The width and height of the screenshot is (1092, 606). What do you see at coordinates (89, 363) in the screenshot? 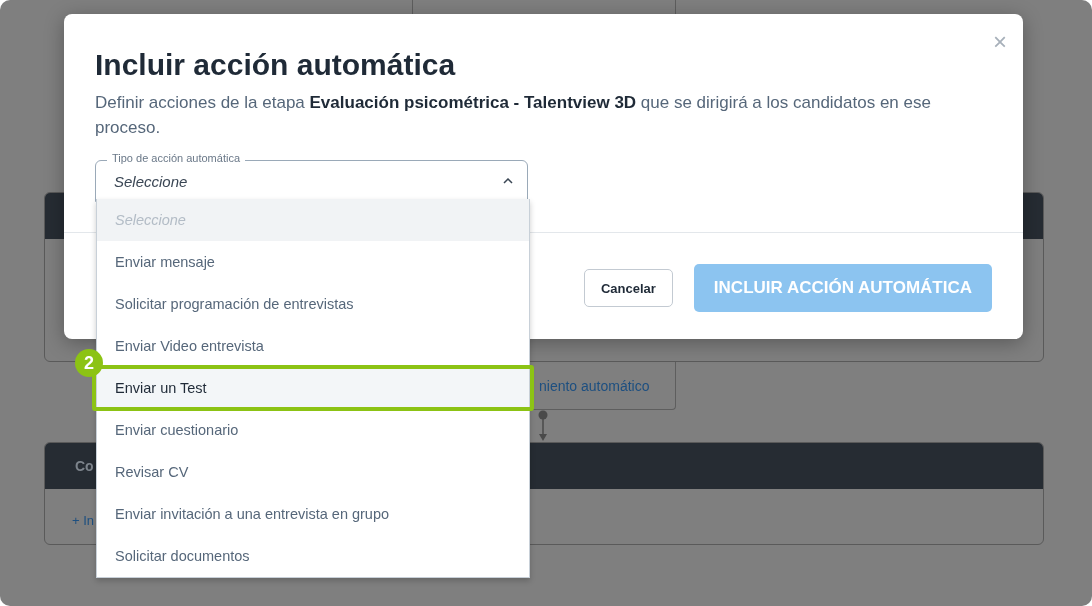
I see `step-number-badge: 2` at bounding box center [89, 363].